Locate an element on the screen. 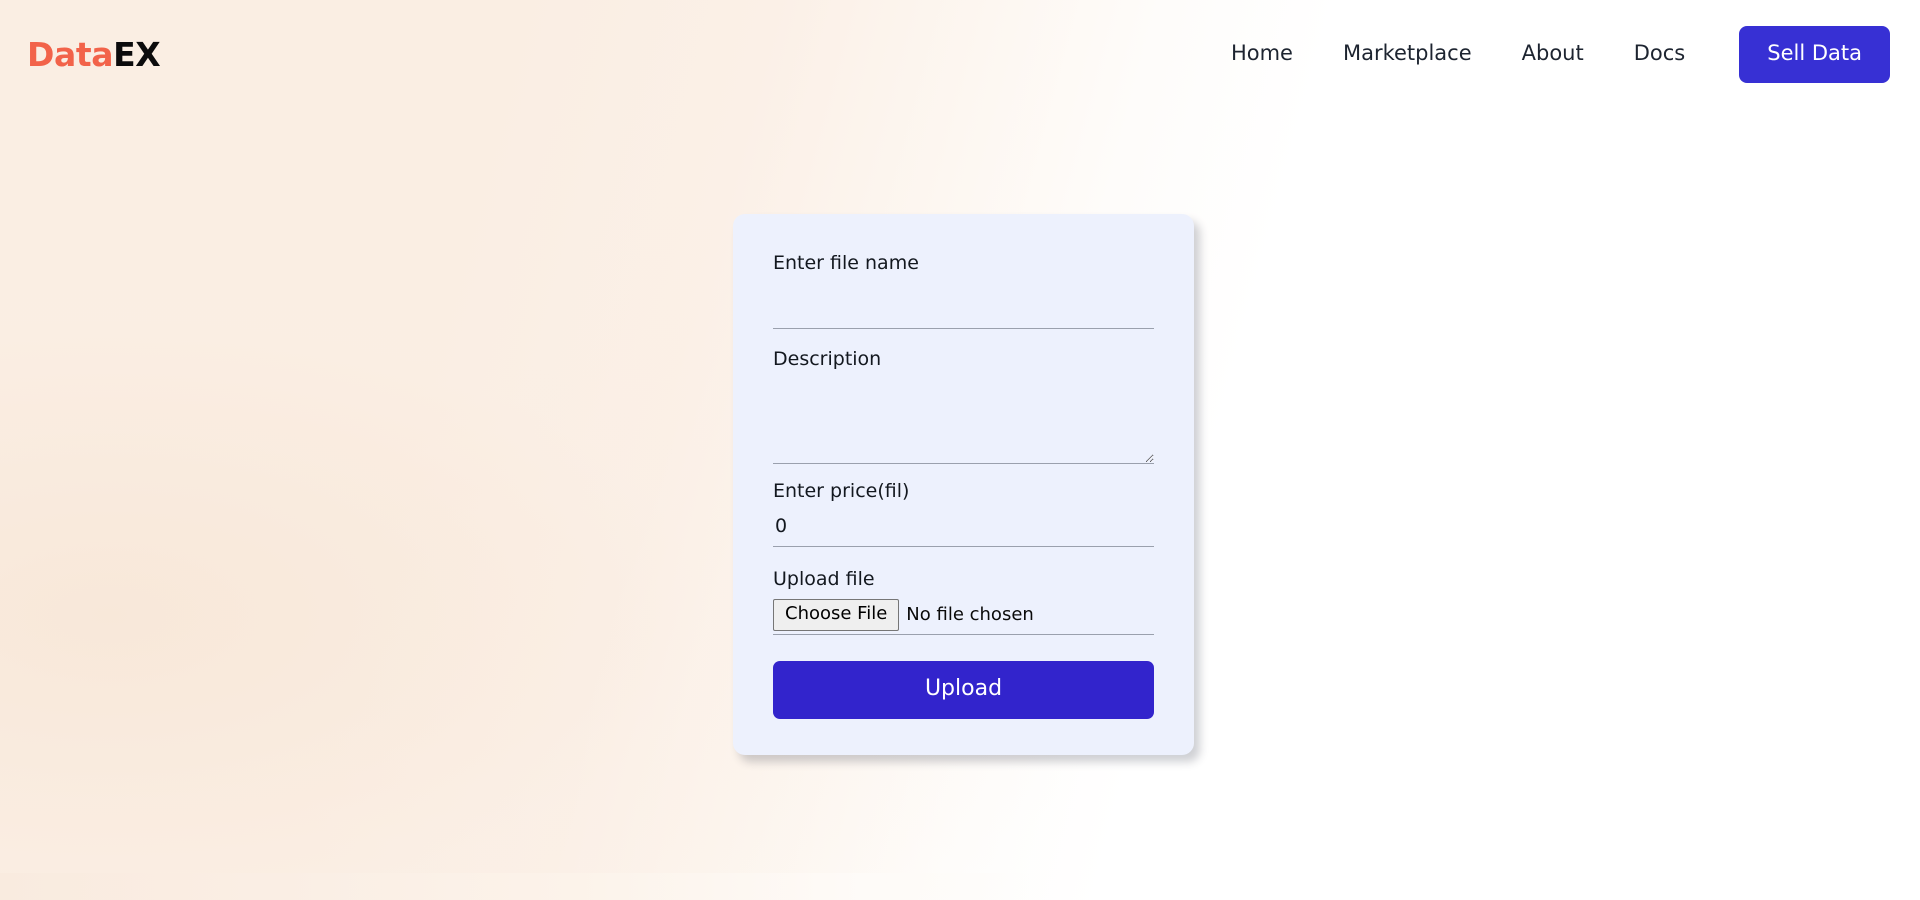  price-label: Enter price(fil) is located at coordinates (841, 490).